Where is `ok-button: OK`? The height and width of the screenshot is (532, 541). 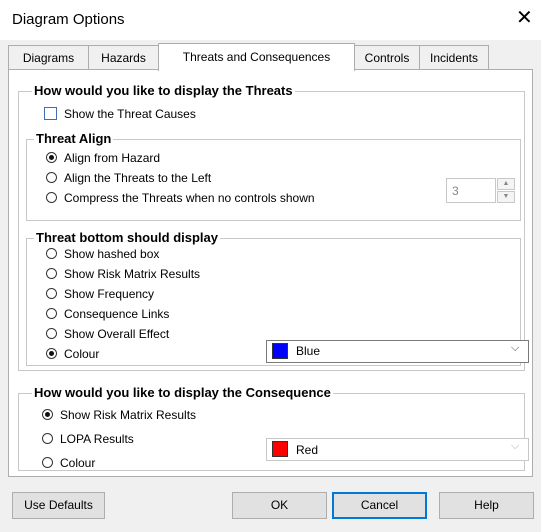
ok-button: OK is located at coordinates (279, 505).